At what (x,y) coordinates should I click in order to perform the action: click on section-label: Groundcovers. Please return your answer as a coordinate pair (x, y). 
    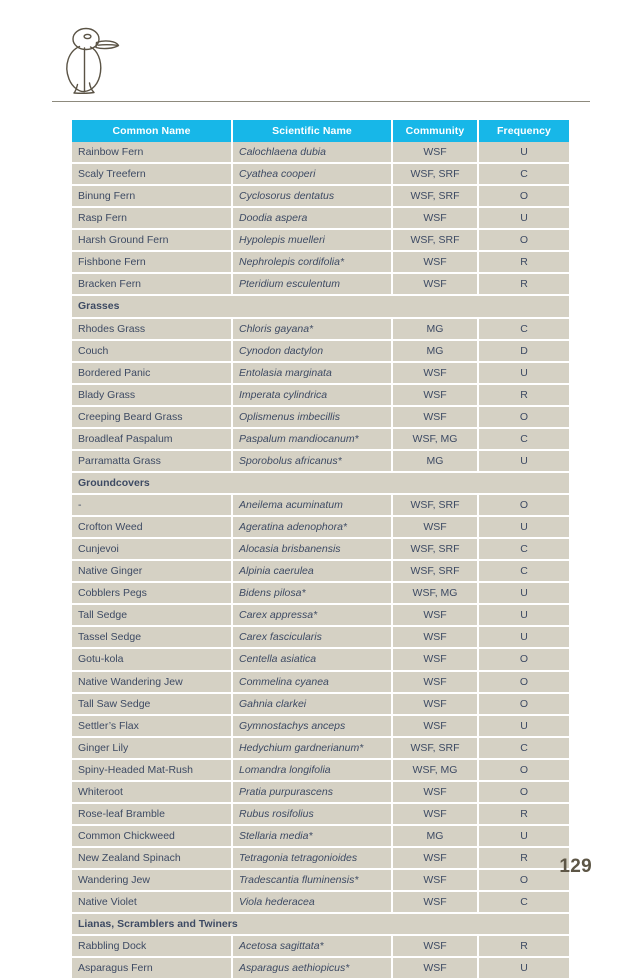
    Looking at the image, I should click on (320, 483).